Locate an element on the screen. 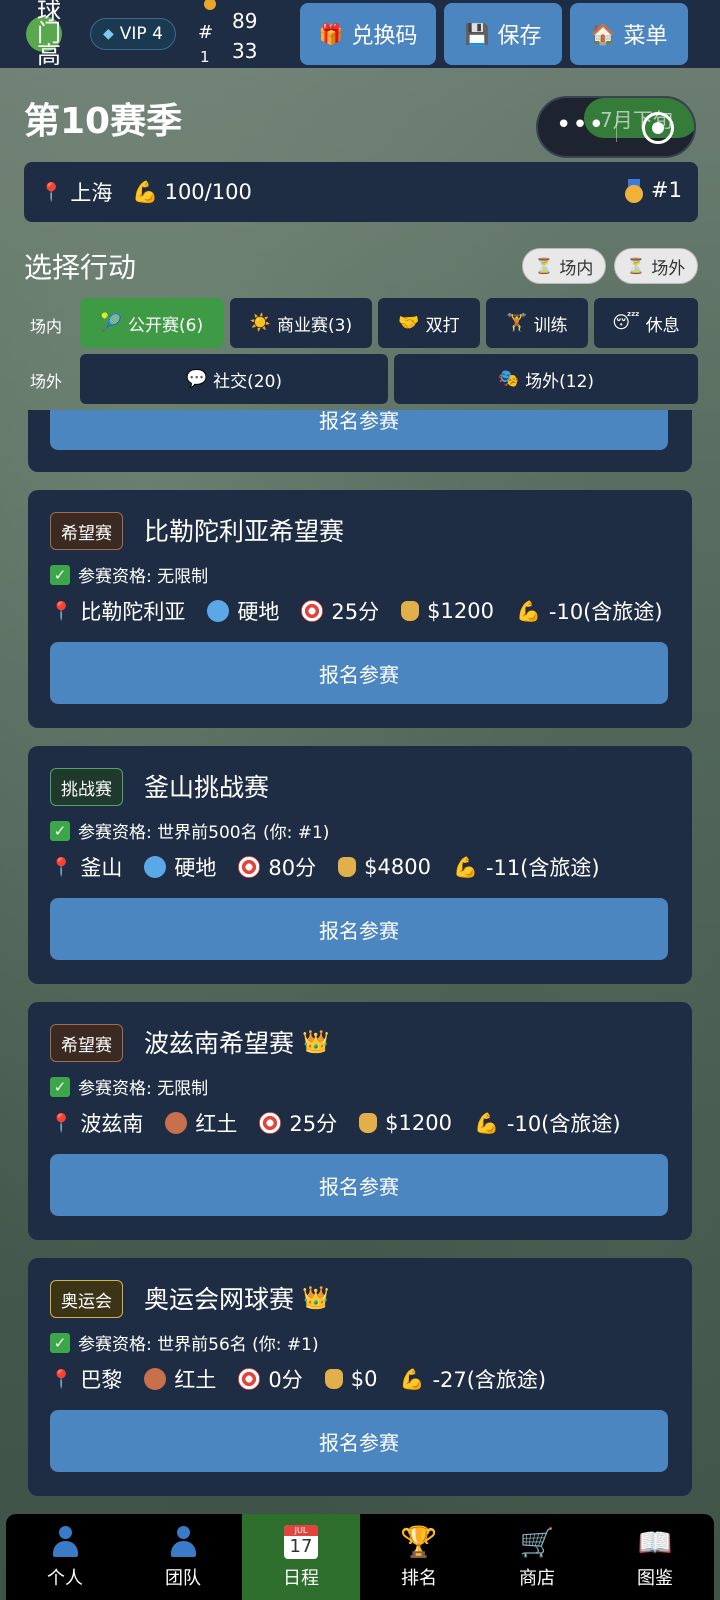  tab-social: 💬 社交(20) is located at coordinates (234, 379).